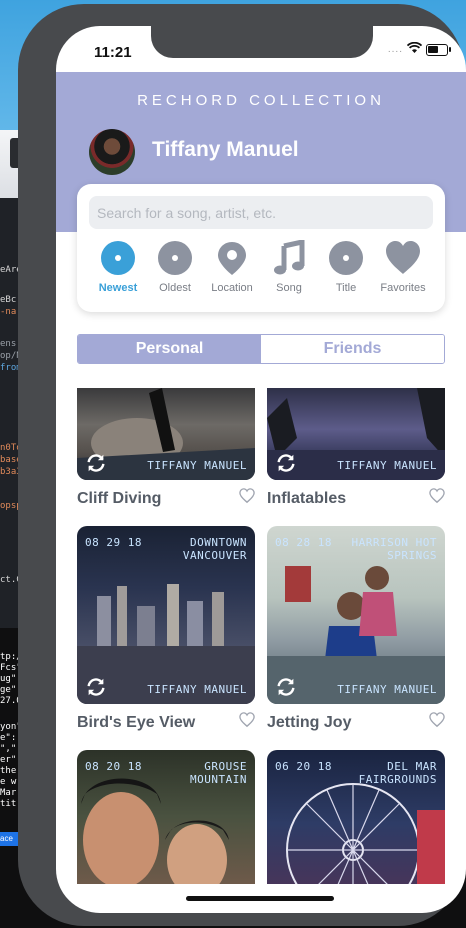  I want to click on card-location: HARRISON HOT SPRINGS, so click(394, 549).